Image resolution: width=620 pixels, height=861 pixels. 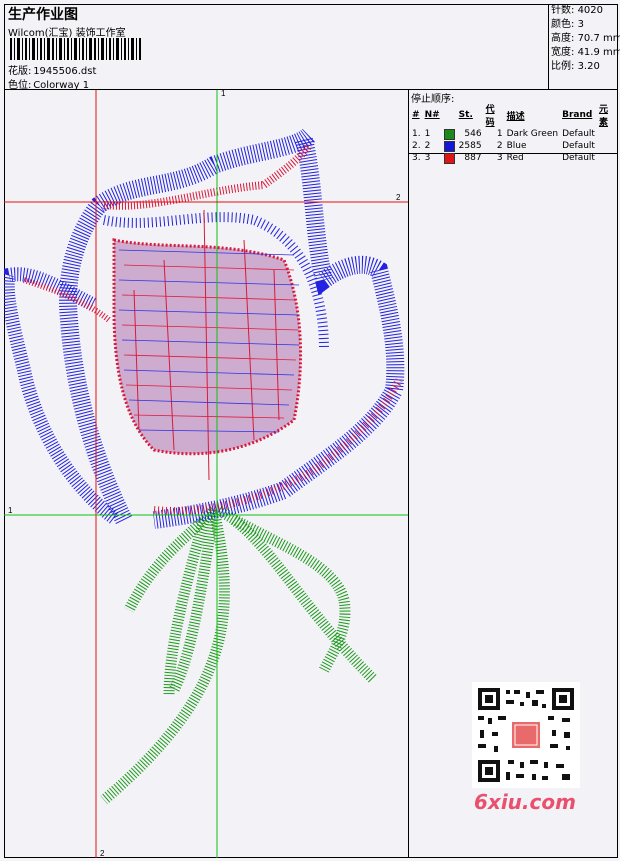 What do you see at coordinates (223, 94) in the screenshot?
I see `guide-label-v1: 1` at bounding box center [223, 94].